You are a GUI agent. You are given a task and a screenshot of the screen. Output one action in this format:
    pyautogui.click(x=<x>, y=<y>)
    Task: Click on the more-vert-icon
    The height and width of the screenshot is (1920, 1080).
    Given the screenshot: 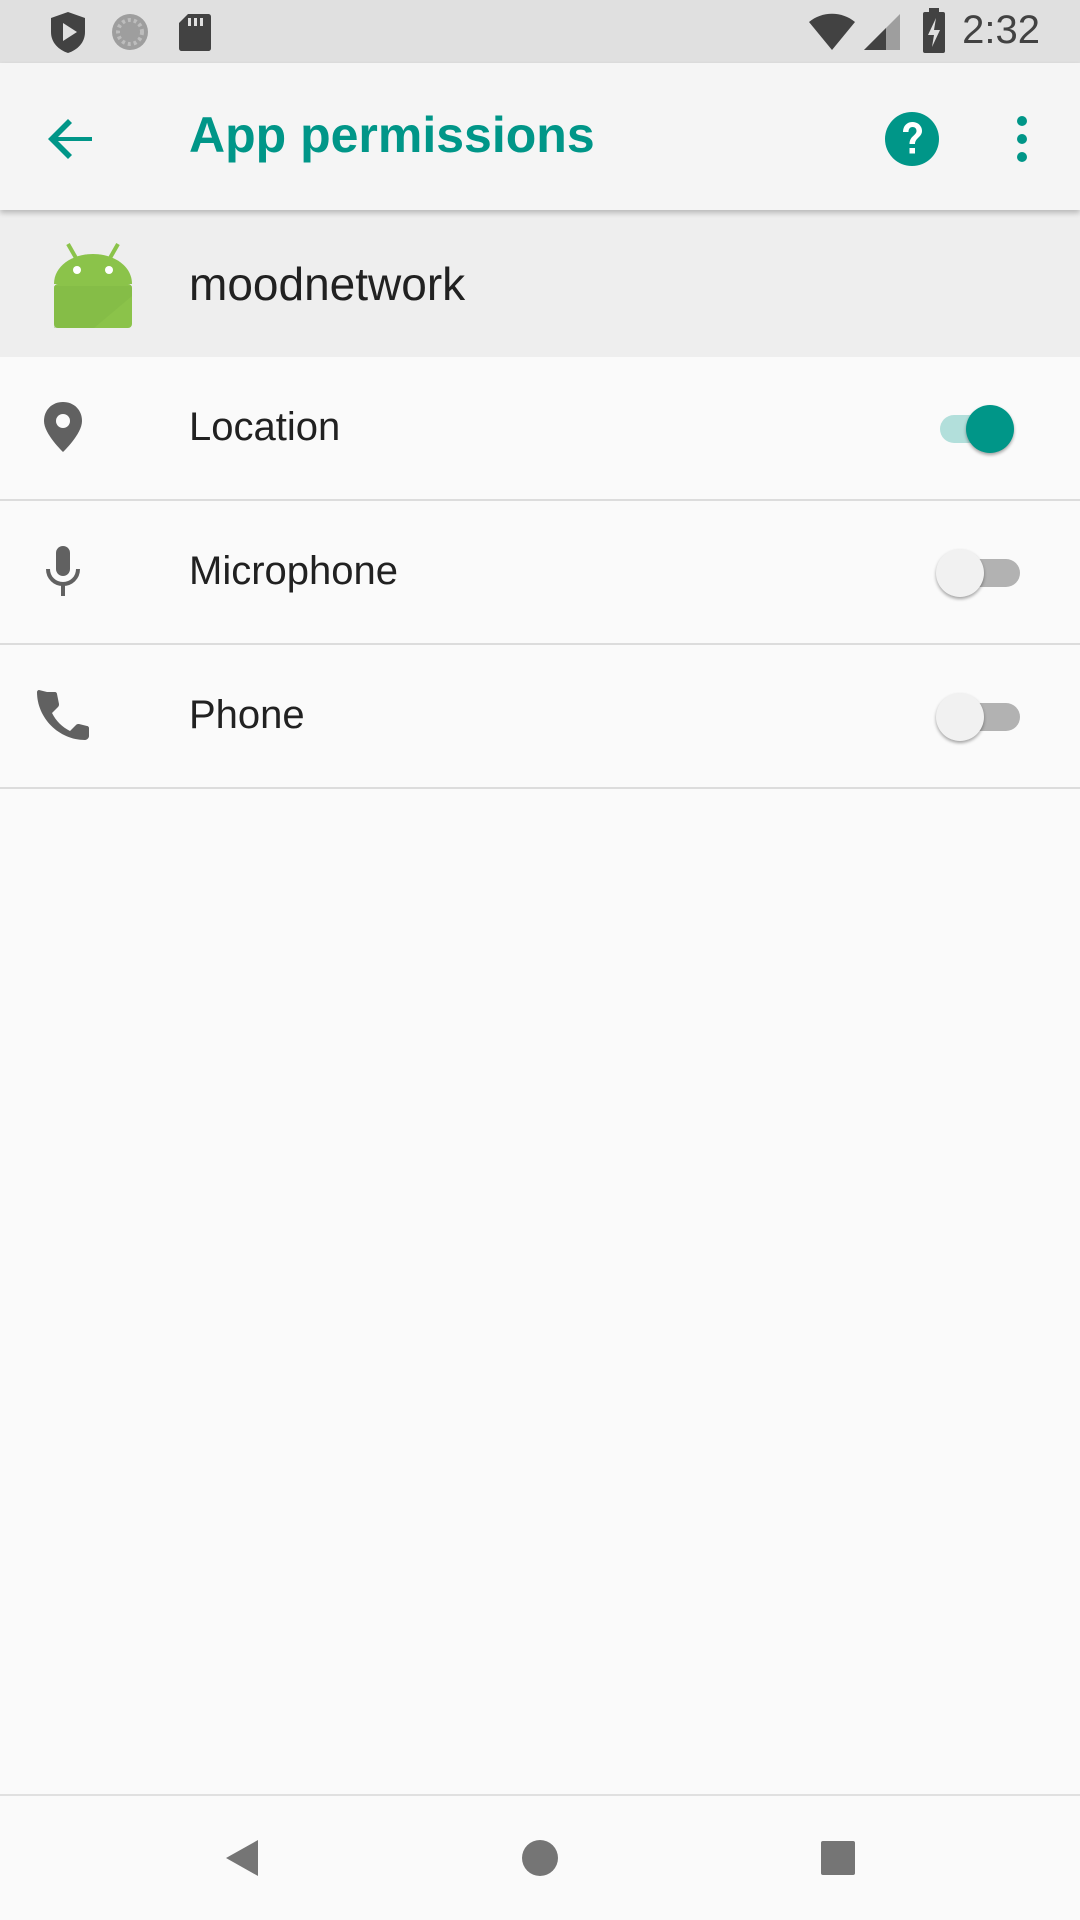 What is the action you would take?
    pyautogui.click(x=1022, y=139)
    